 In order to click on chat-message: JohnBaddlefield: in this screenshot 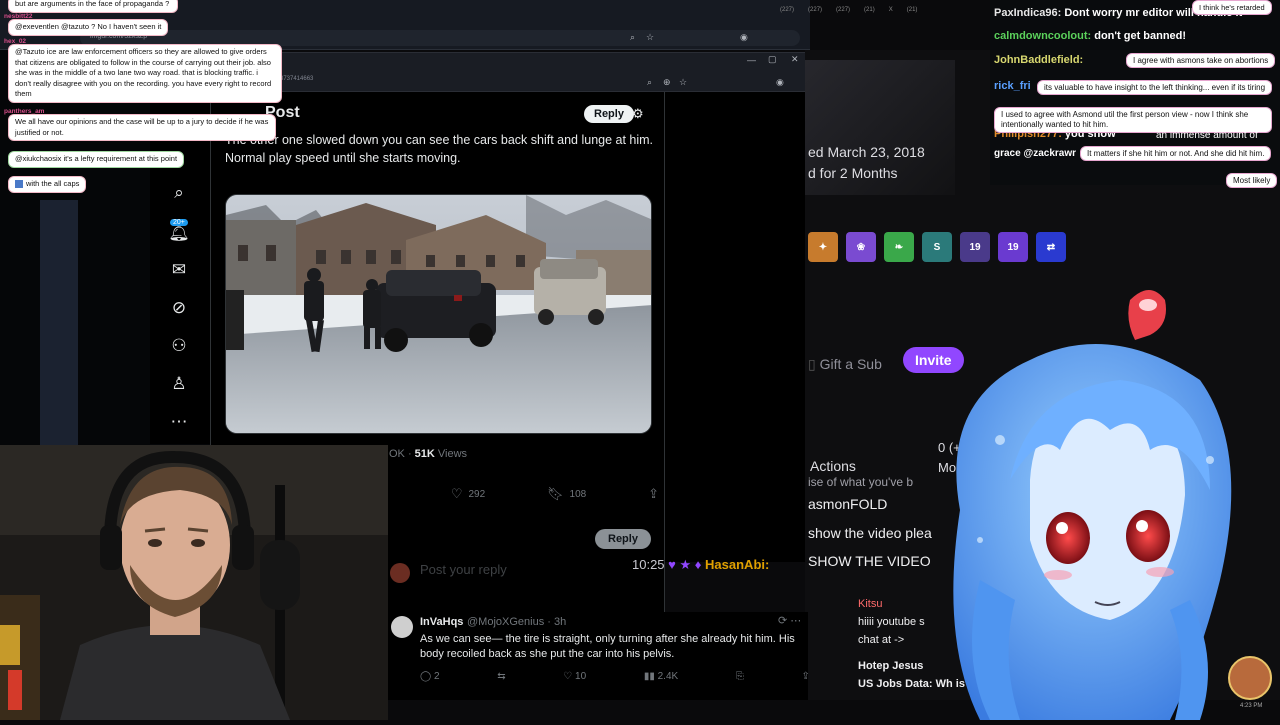, I will do `click(1038, 60)`.